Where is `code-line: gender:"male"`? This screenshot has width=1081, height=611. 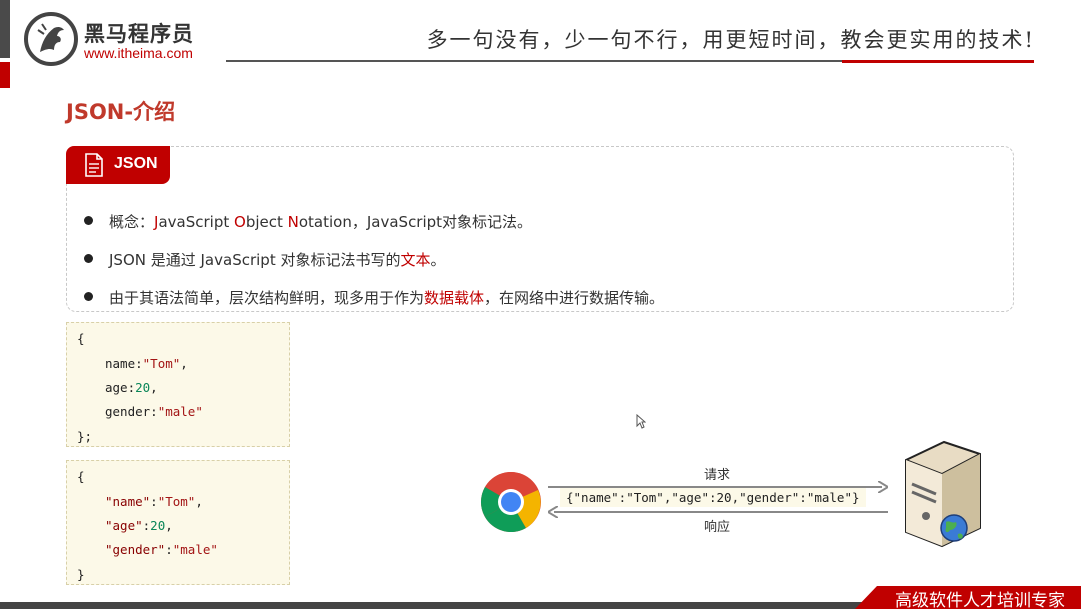 code-line: gender:"male" is located at coordinates (154, 411).